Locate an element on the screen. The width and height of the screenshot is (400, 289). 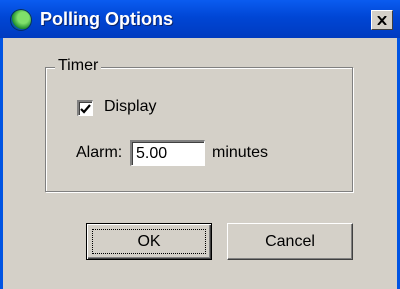
cancel-button: Cancel is located at coordinates (290, 241).